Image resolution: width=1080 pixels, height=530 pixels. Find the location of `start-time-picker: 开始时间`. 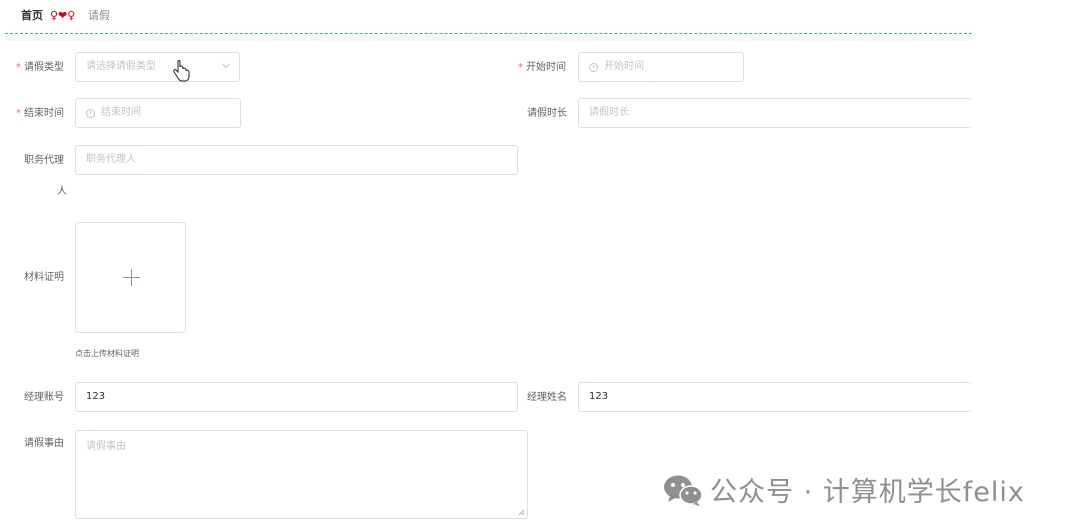

start-time-picker: 开始时间 is located at coordinates (661, 67).